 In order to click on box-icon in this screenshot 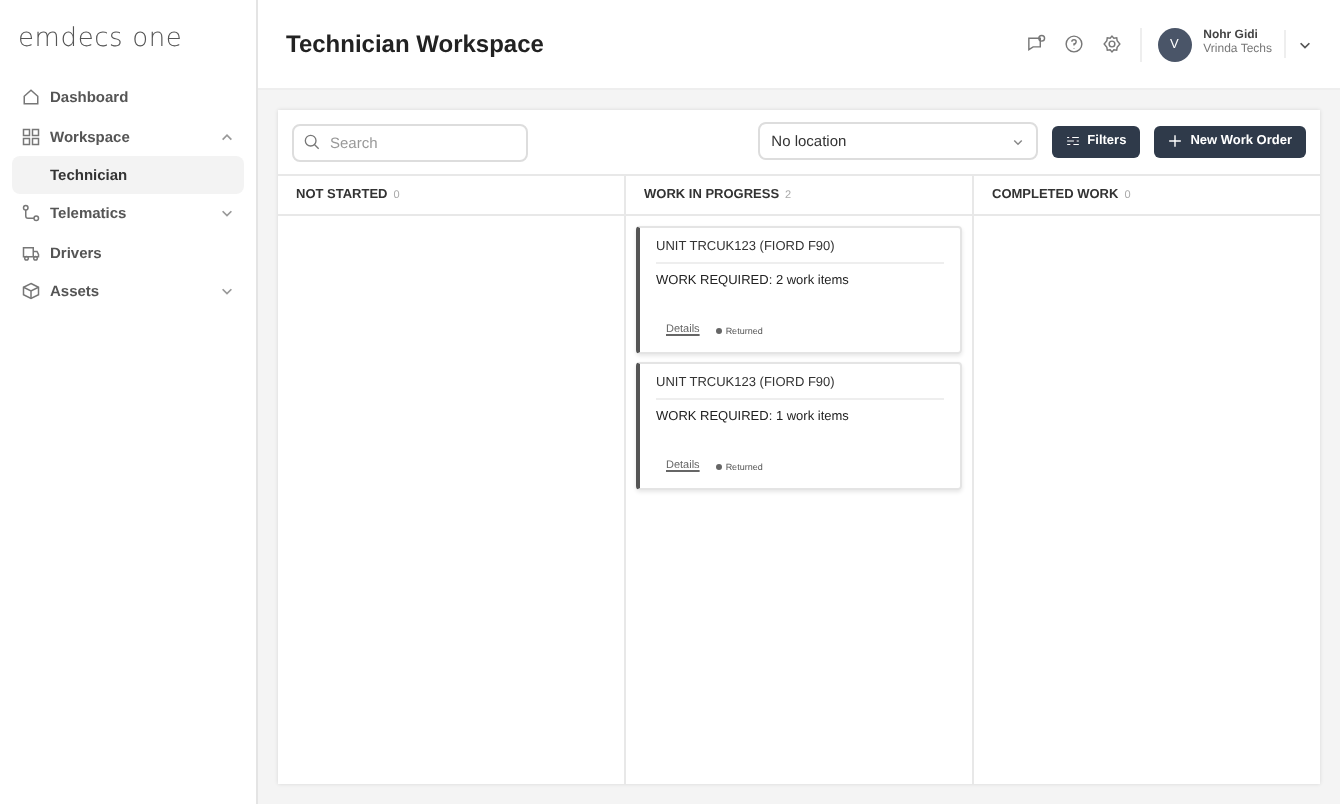, I will do `click(31, 291)`.